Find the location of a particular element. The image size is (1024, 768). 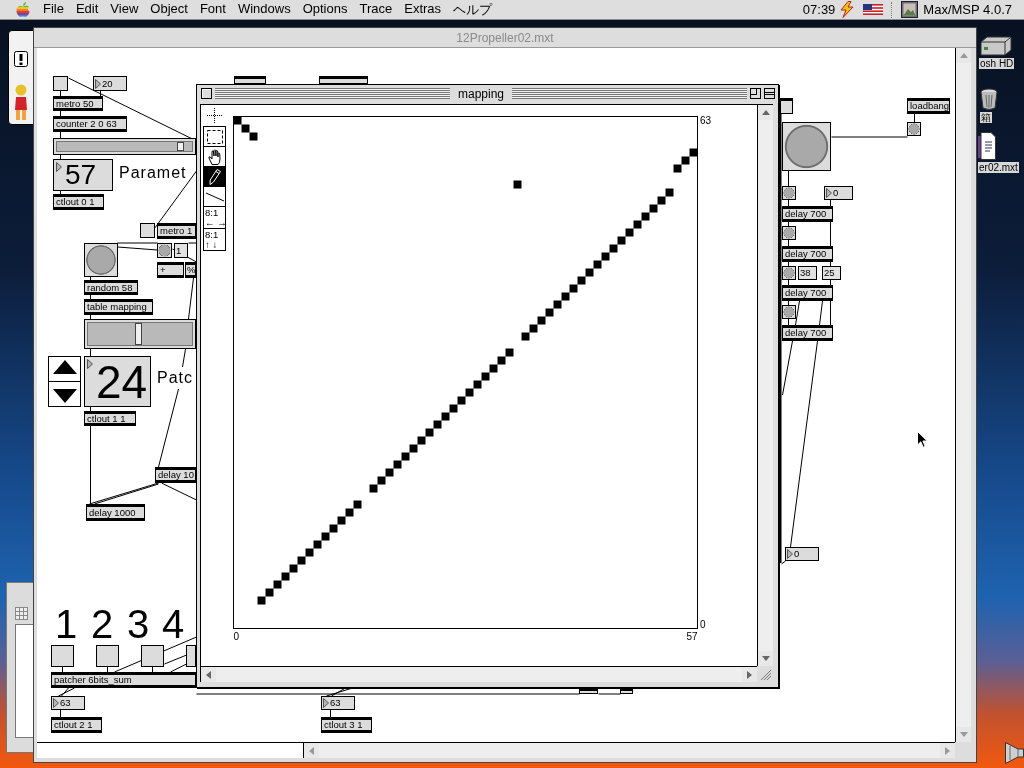

collapse-box-icon is located at coordinates (769, 93).